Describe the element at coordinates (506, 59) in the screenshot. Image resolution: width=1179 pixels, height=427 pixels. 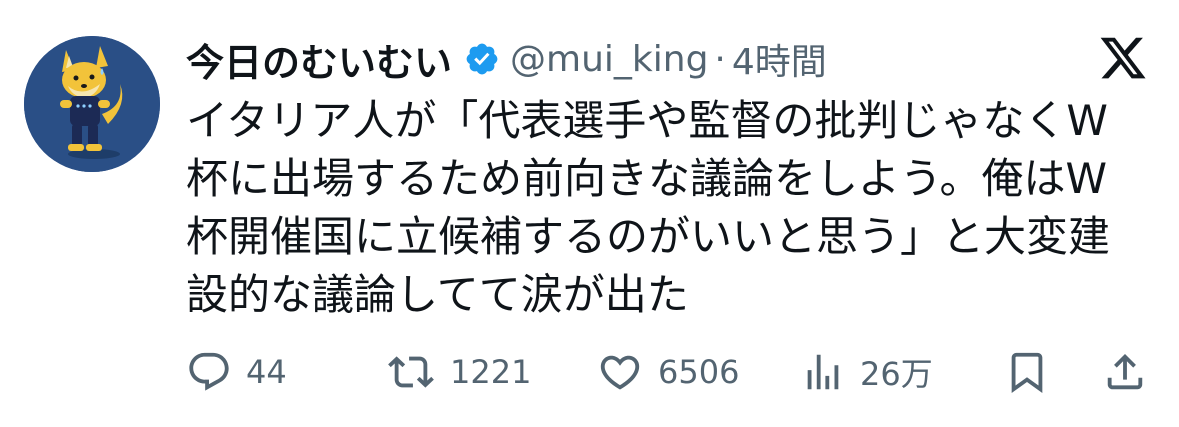
I see `tweet-header: 今日のむいむい @mui_king · 4時間` at that location.